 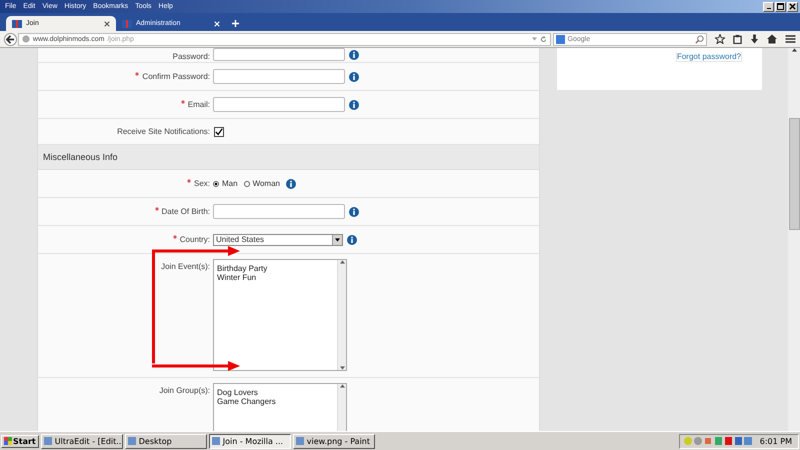 What do you see at coordinates (275, 401) in the screenshot?
I see `list-option: Game Changers` at bounding box center [275, 401].